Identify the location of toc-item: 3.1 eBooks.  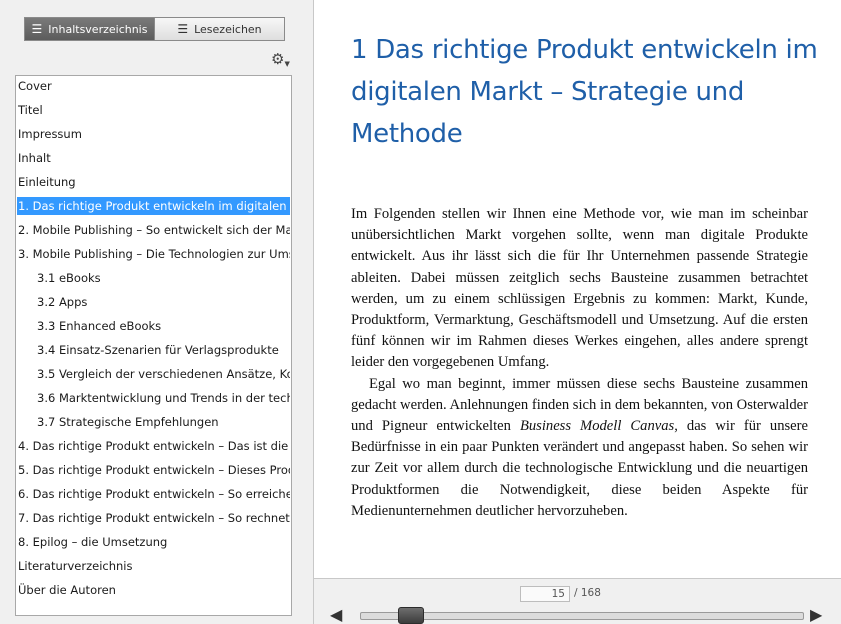
(153, 278).